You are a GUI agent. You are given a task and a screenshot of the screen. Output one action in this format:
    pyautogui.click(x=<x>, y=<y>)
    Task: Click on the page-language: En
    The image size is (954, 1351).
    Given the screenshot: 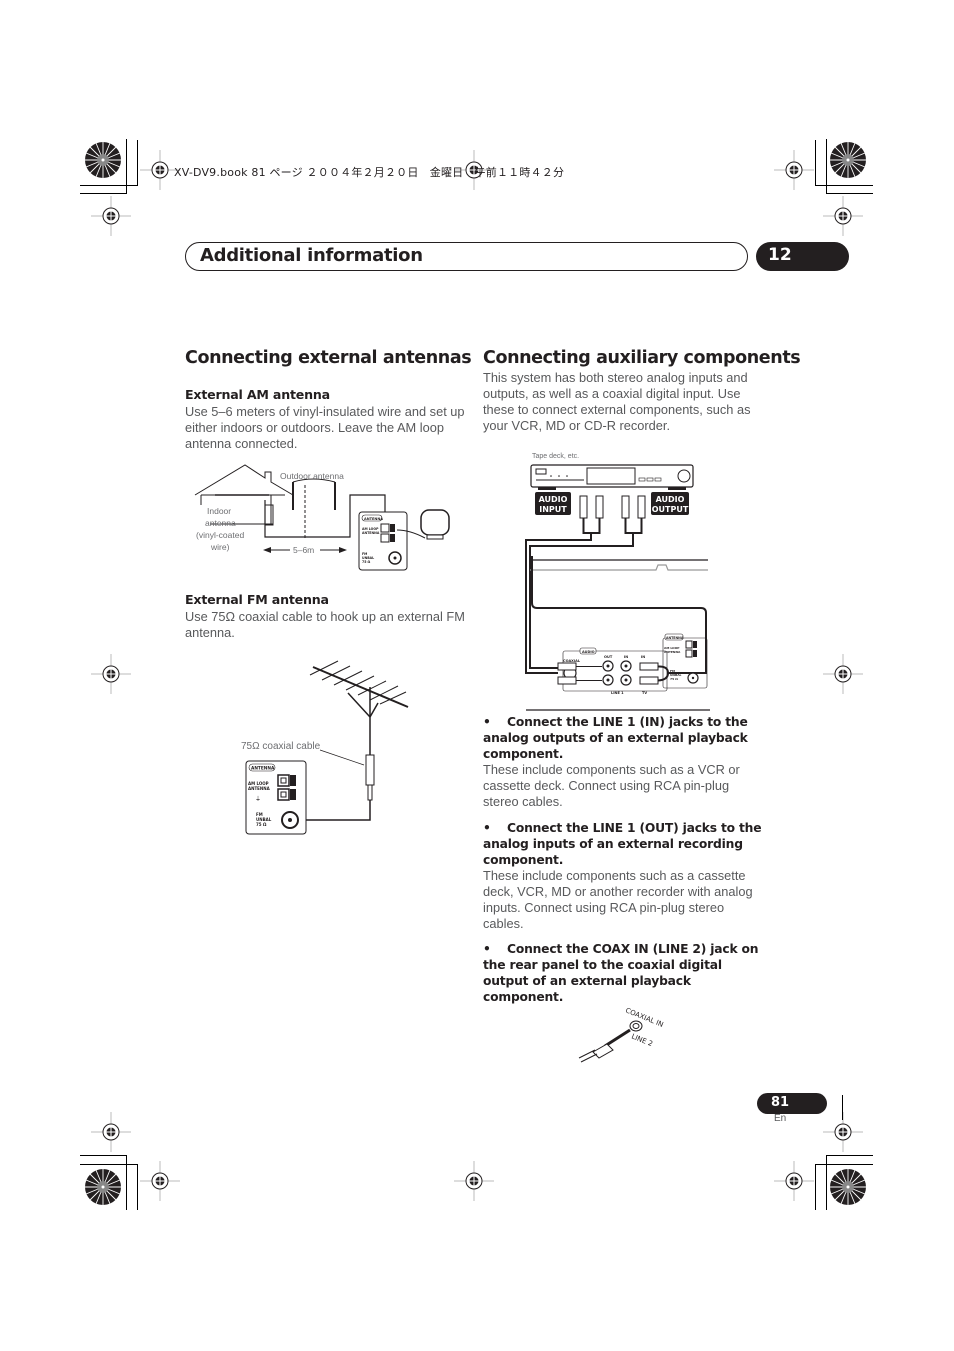 What is the action you would take?
    pyautogui.click(x=780, y=1118)
    